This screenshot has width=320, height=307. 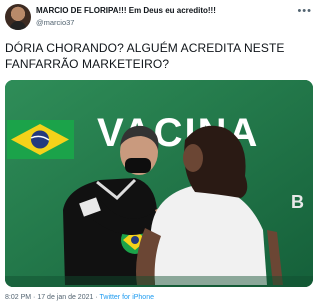 I want to click on author-handle: @marcio37, so click(x=55, y=22).